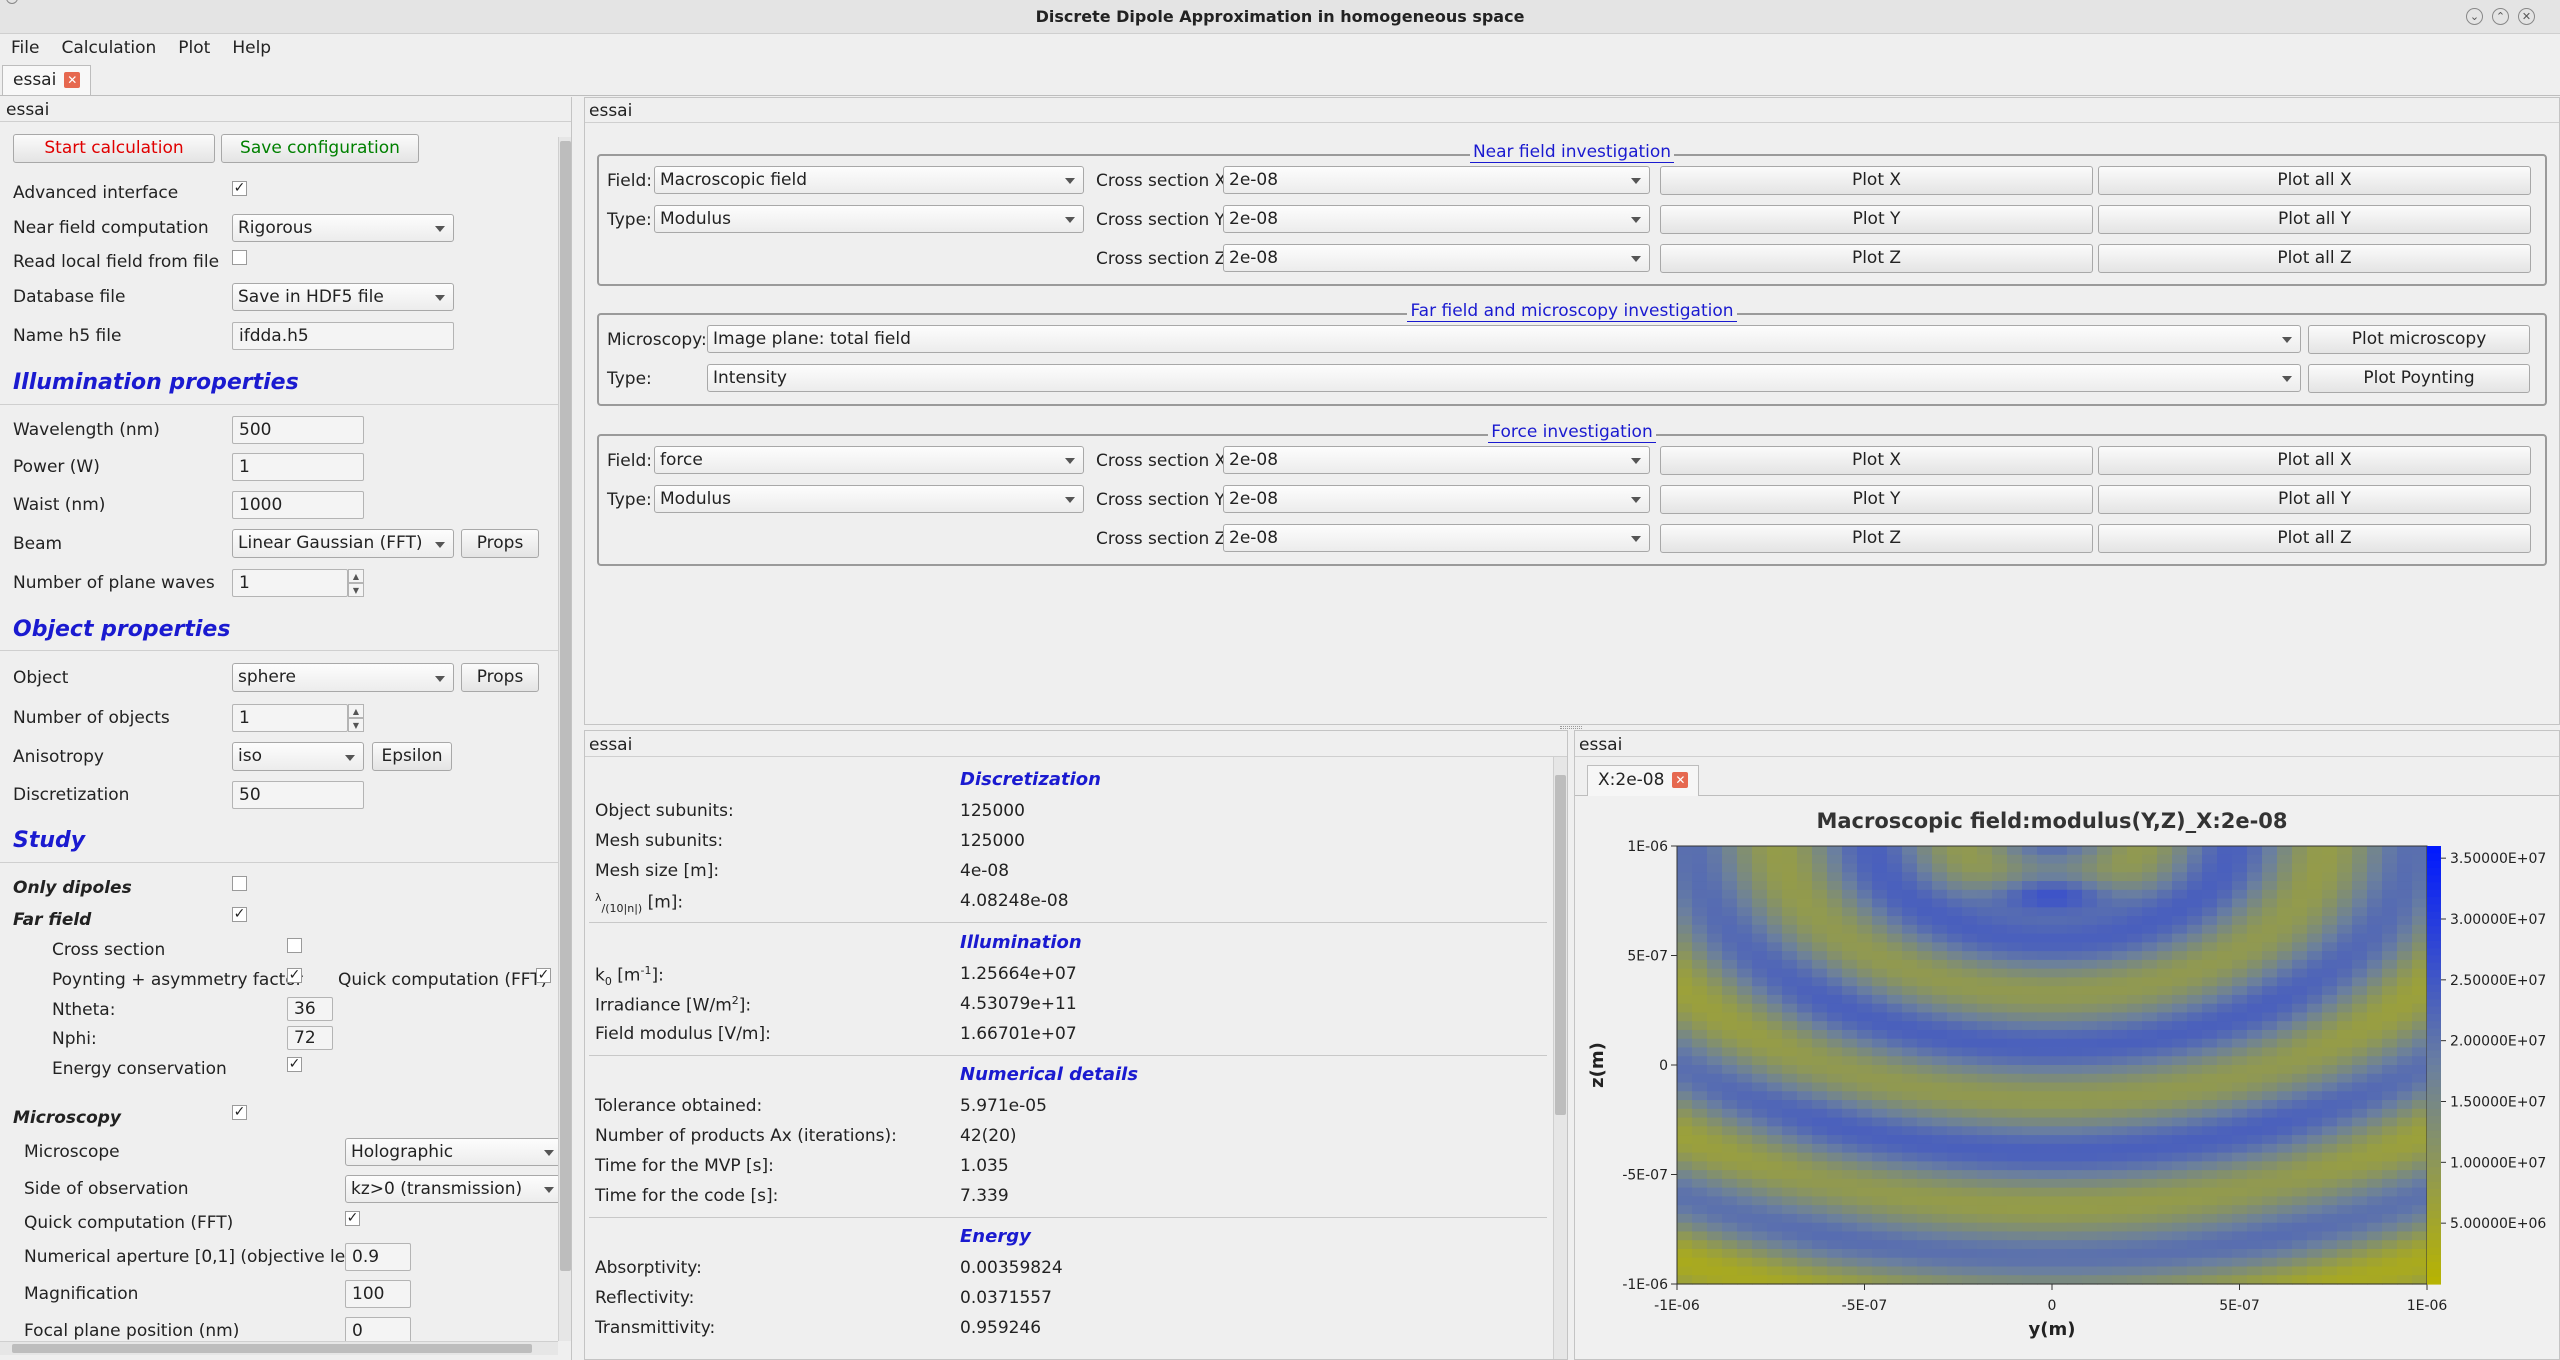 This screenshot has height=1360, width=2560. I want to click on results-scrollbar, so click(1560, 1058).